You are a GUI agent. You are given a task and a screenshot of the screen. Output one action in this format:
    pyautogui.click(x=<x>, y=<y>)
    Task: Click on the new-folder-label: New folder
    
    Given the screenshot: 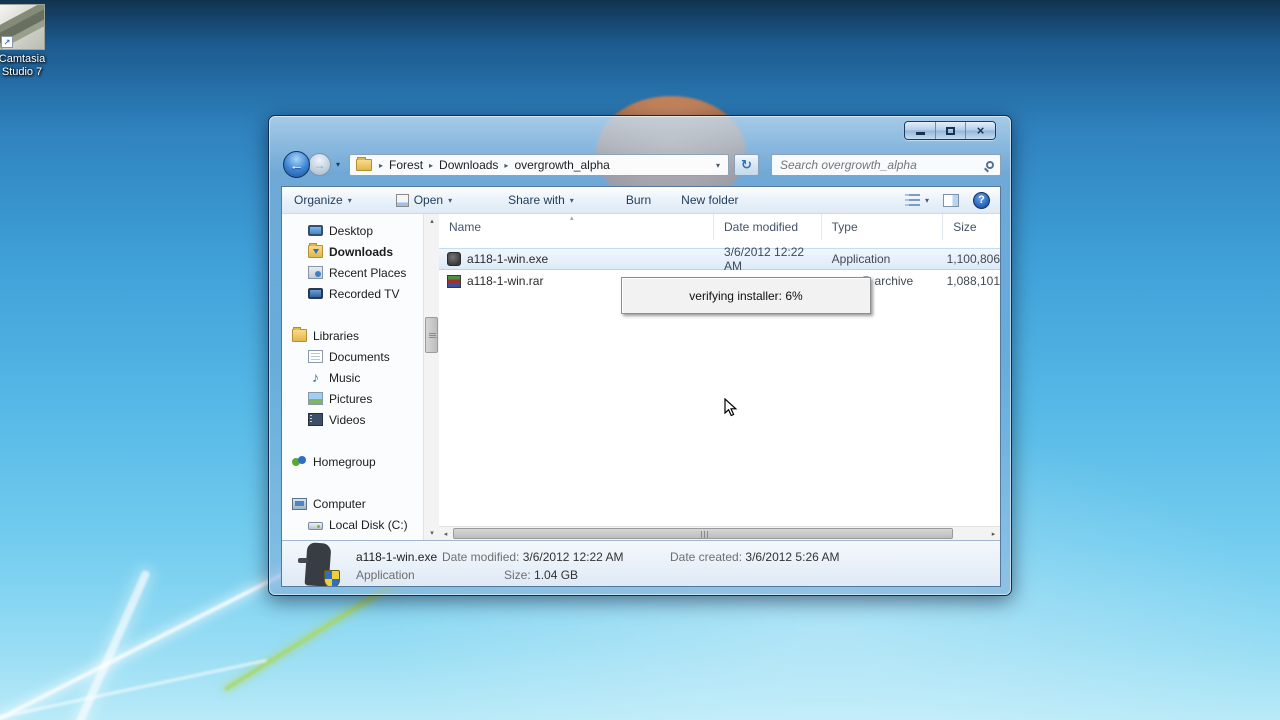 What is the action you would take?
    pyautogui.click(x=710, y=200)
    